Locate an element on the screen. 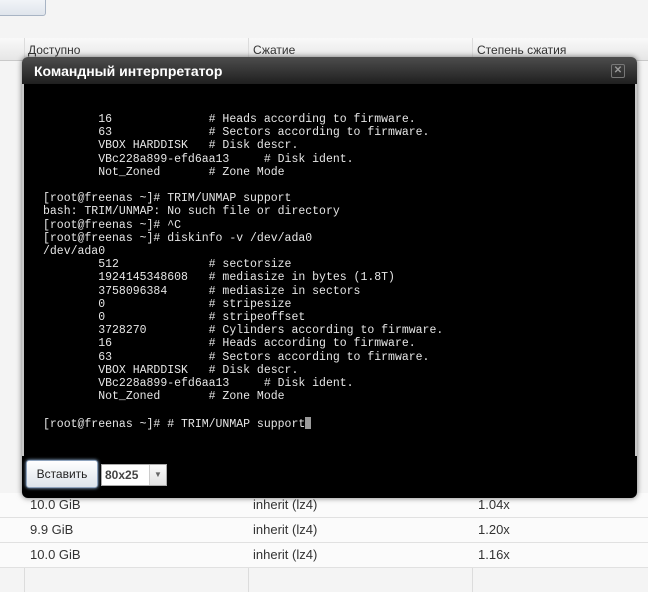 This screenshot has height=592, width=648. table-row: 10.0 GiB inherit (lz4) 1.16x is located at coordinates (324, 555).